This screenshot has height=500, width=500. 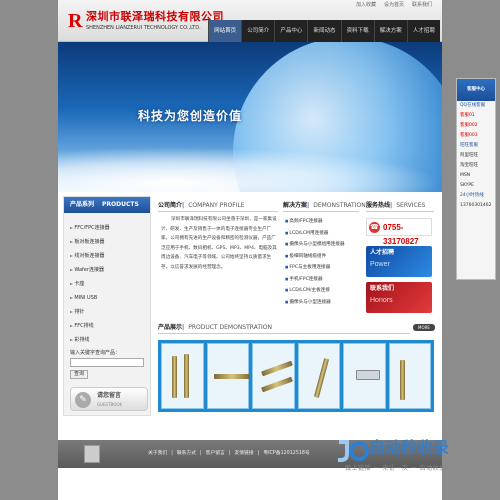 What do you see at coordinates (83, 400) in the screenshot?
I see `guestbook-icon: ✎` at bounding box center [83, 400].